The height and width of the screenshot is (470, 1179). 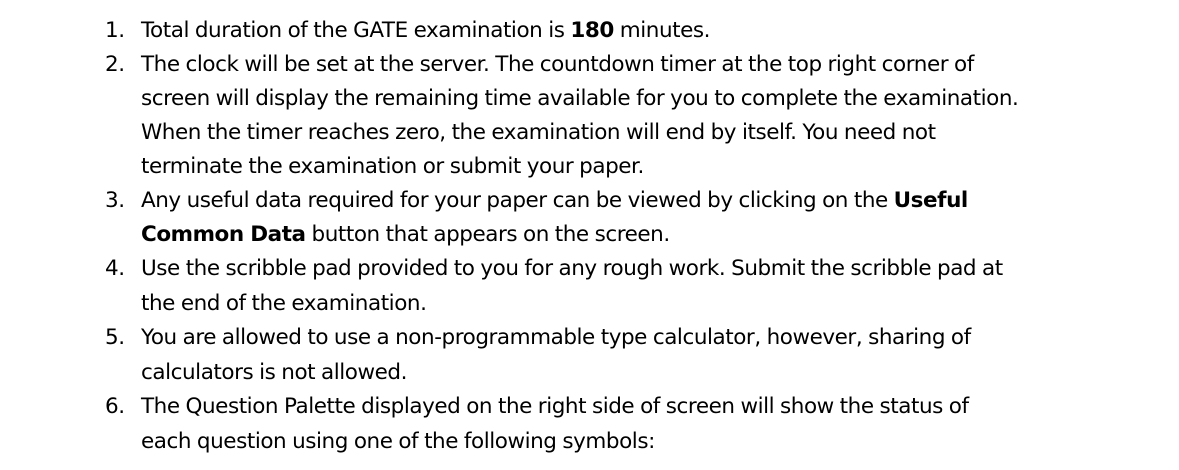 I want to click on useful-common-data-label: Common Data, so click(x=223, y=234).